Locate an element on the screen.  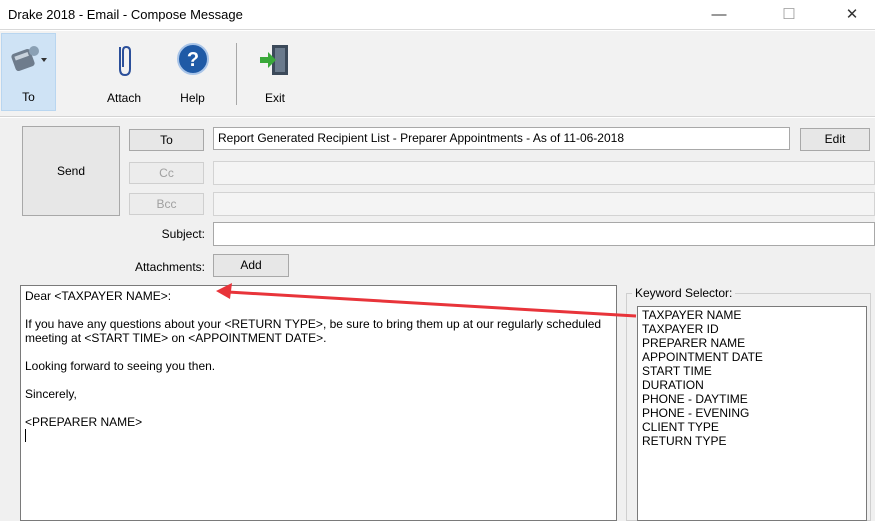
window-title: Drake 2018 - Email - Compose Message is located at coordinates (125, 14).